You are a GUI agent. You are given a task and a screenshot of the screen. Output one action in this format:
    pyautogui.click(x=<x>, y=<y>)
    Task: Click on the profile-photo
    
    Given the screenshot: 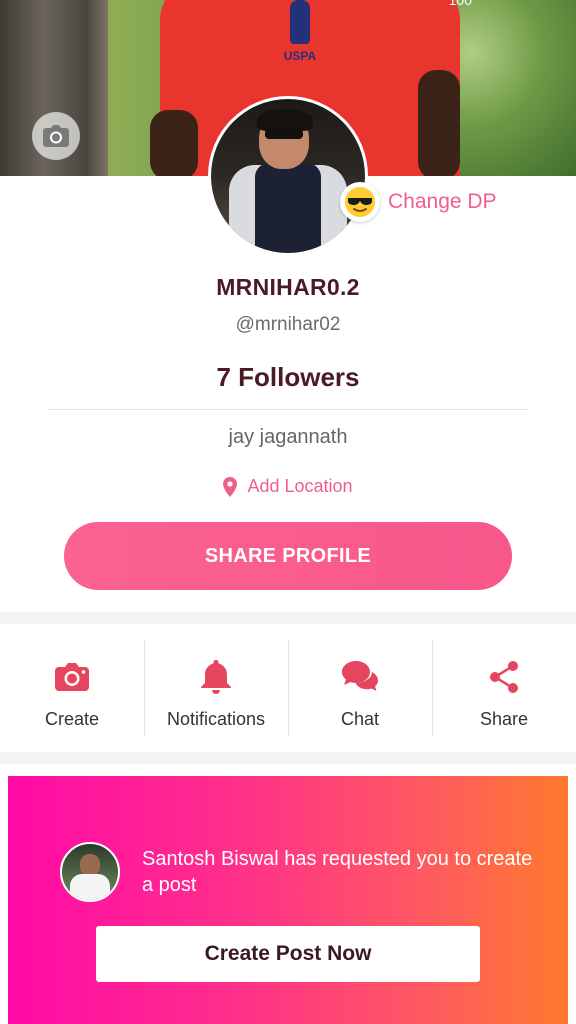 What is the action you would take?
    pyautogui.click(x=288, y=176)
    